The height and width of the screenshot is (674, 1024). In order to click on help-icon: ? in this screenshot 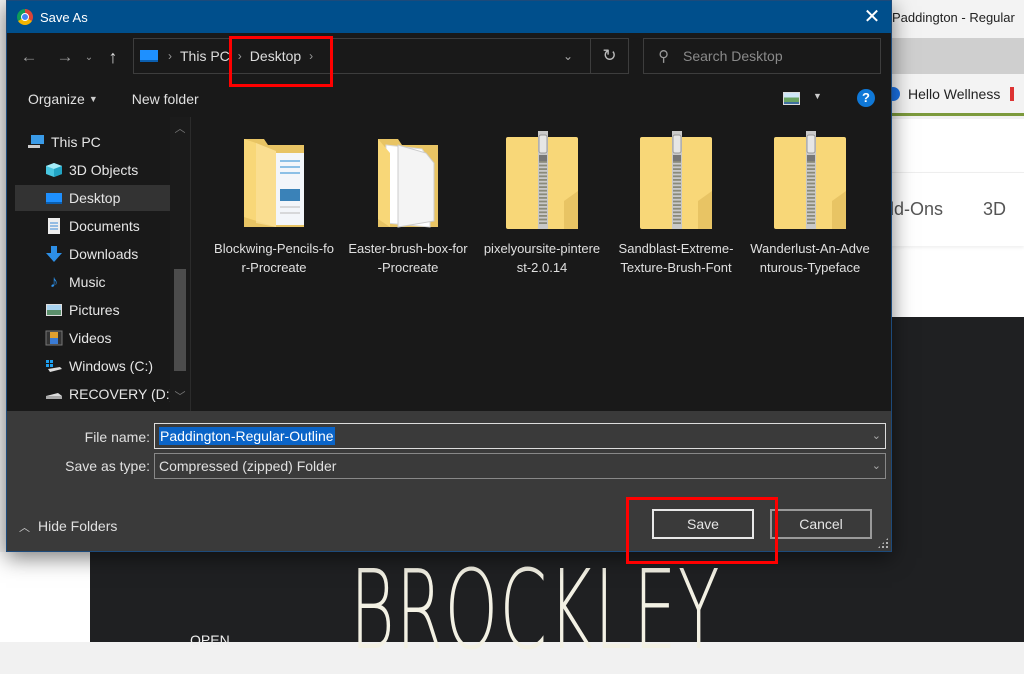, I will do `click(866, 98)`.